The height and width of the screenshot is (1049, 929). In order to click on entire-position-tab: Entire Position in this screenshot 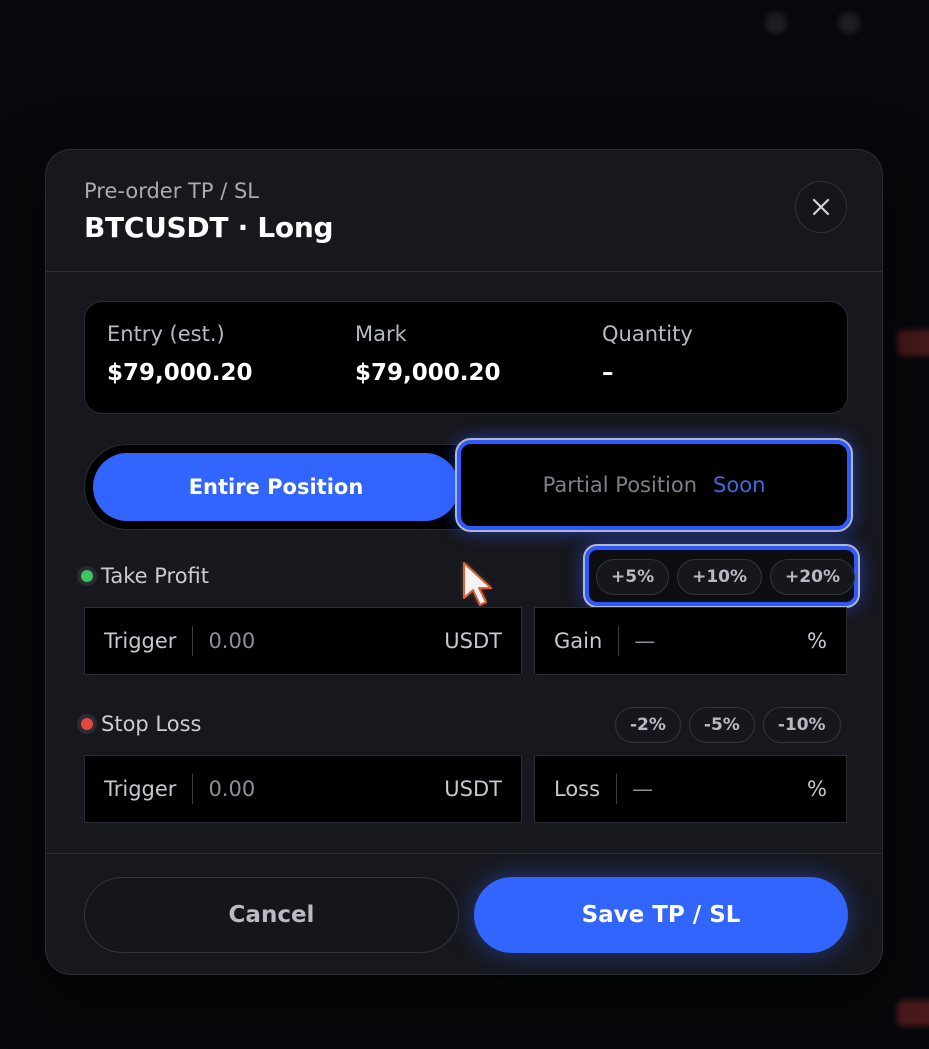, I will do `click(276, 487)`.